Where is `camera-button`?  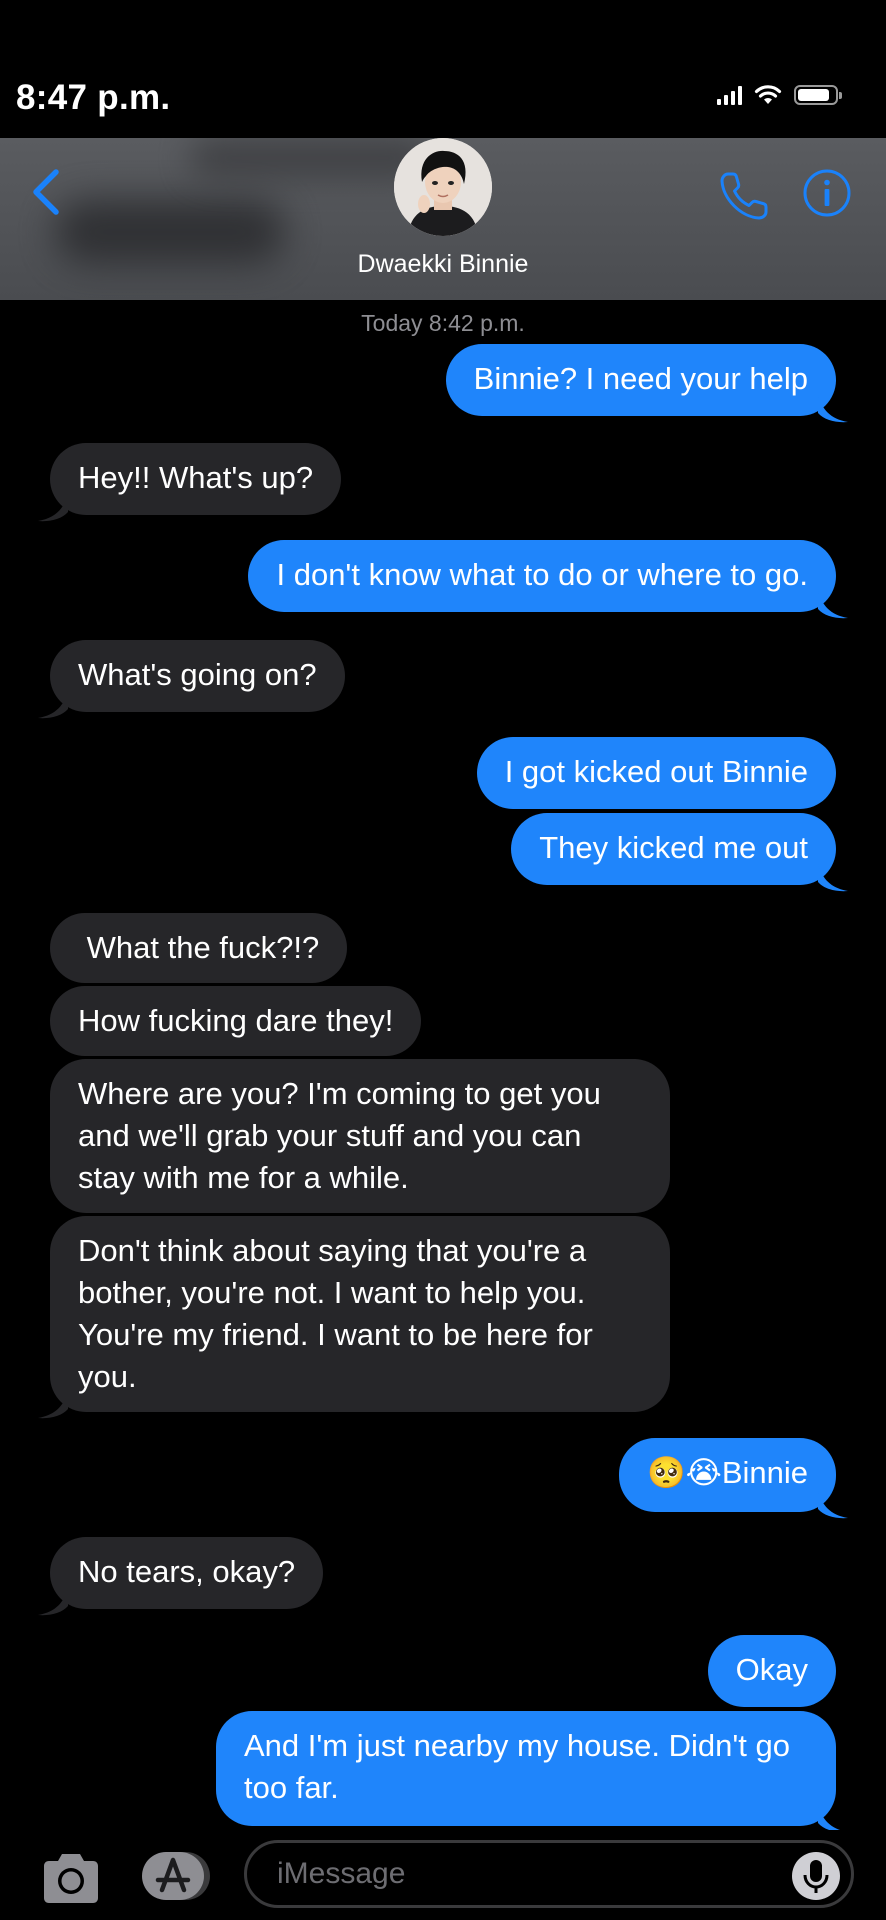 camera-button is located at coordinates (71, 1878).